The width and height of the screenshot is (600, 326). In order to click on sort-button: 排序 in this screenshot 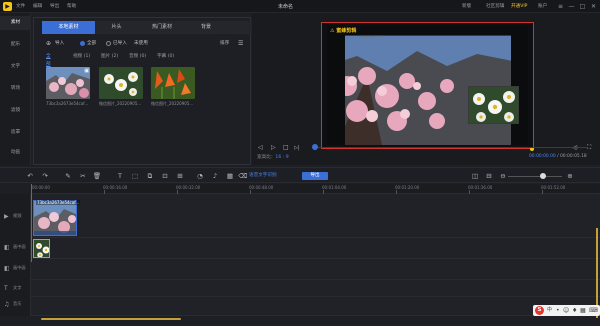, I will do `click(224, 43)`.